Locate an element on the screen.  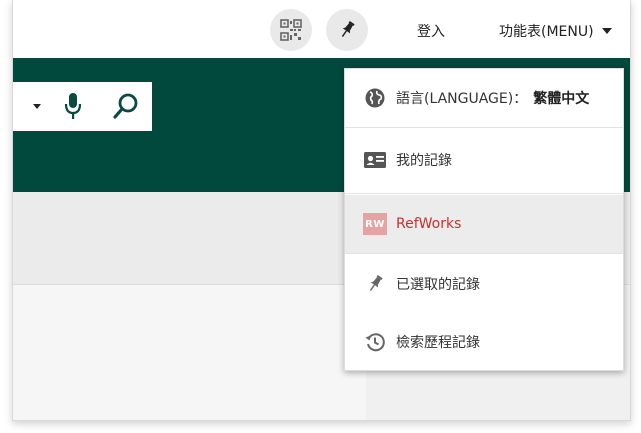
menu-item-my-records: 我的記錄 is located at coordinates (484, 160).